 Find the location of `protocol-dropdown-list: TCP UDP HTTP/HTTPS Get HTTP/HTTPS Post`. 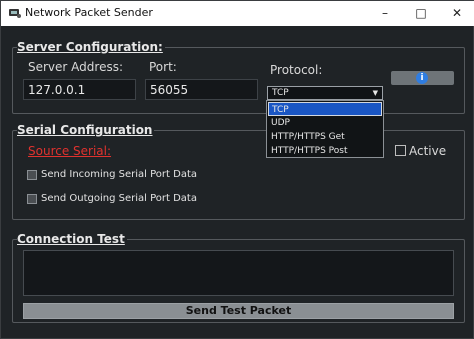

protocol-dropdown-list: TCP UDP HTTP/HTTPS Get HTTP/HTTPS Post is located at coordinates (325, 129).